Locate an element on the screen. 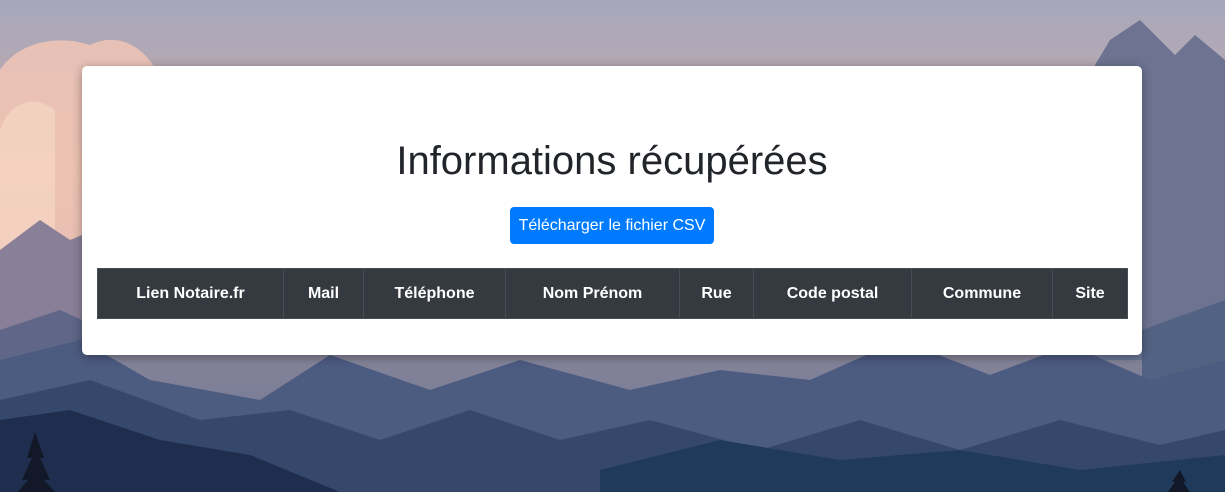 The height and width of the screenshot is (492, 1225). column-header-site: Site is located at coordinates (1090, 293).